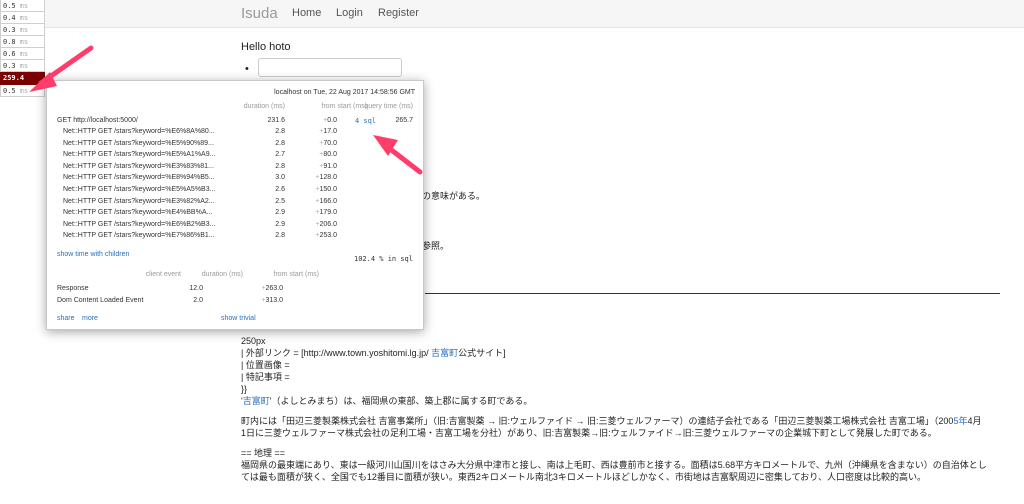 The height and width of the screenshot is (504, 1024). I want to click on nav-login-link: Login, so click(349, 13).